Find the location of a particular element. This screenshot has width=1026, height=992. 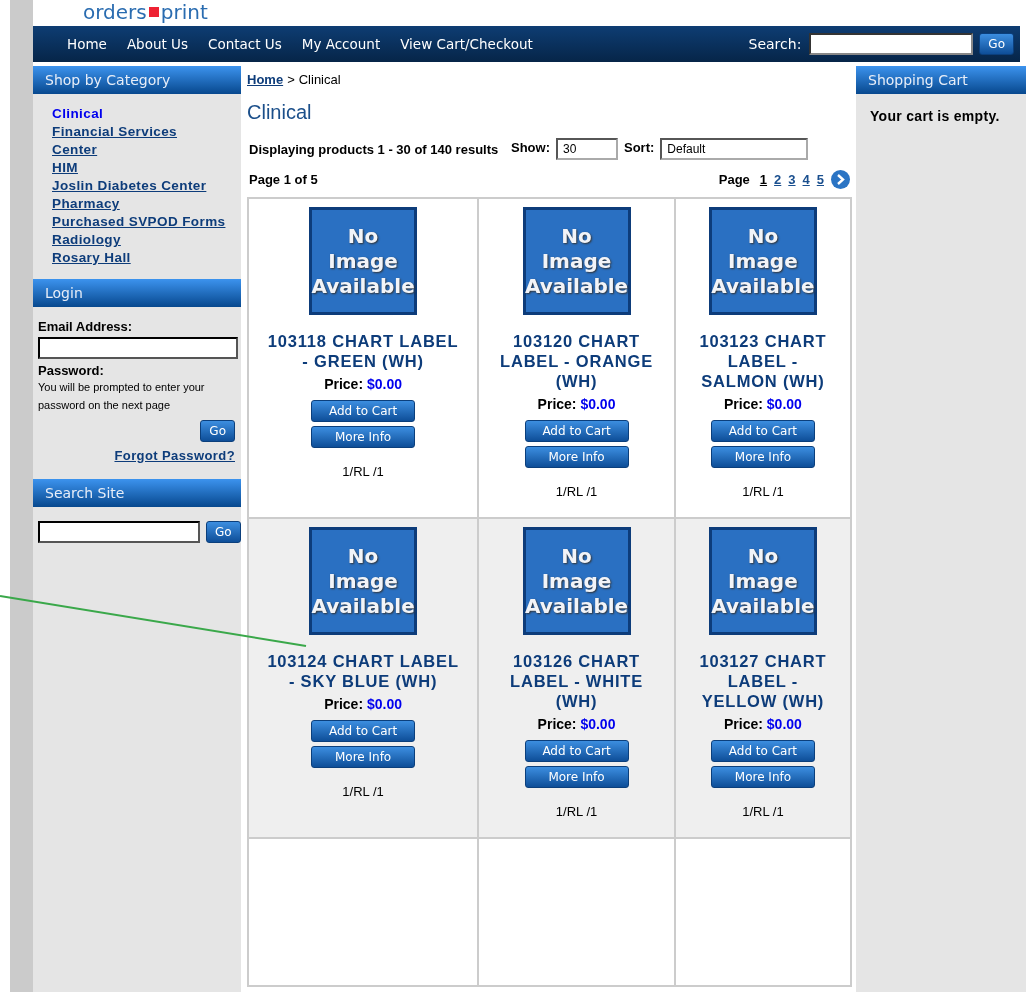

email-field is located at coordinates (138, 348).